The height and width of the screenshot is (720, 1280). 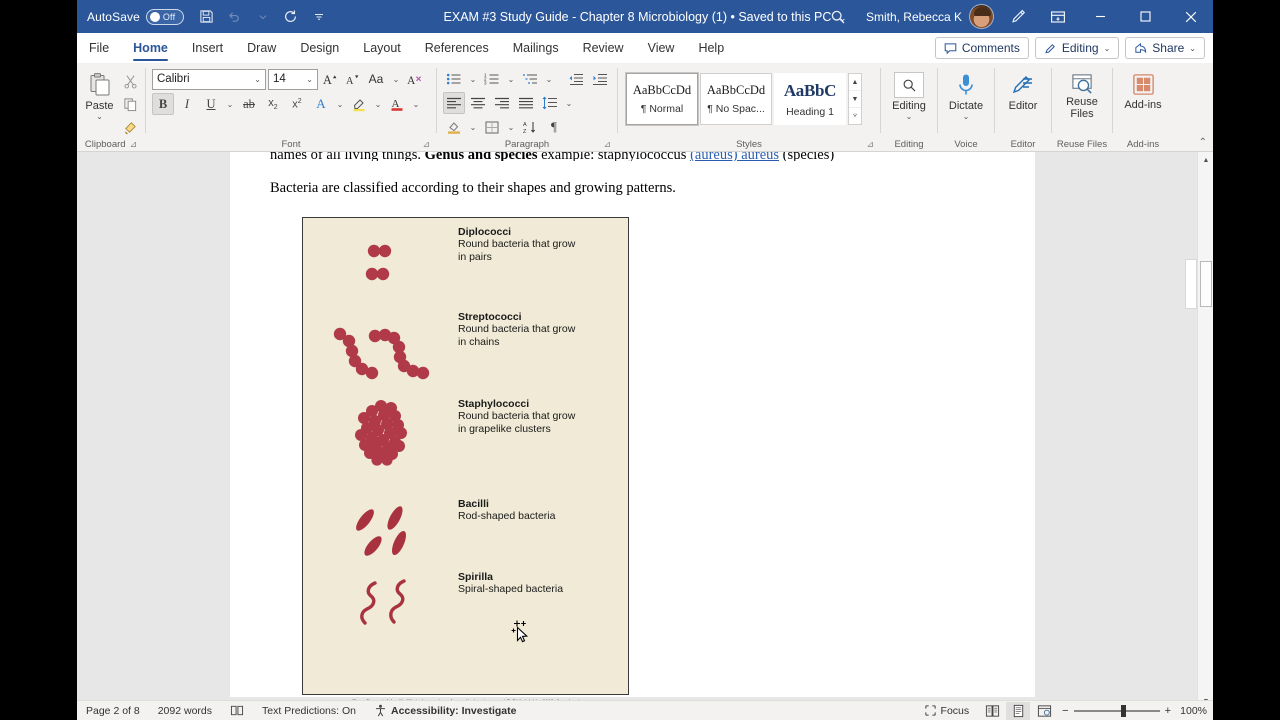 I want to click on style-normal: AaBbCcDd ¶ Normal, so click(x=662, y=99).